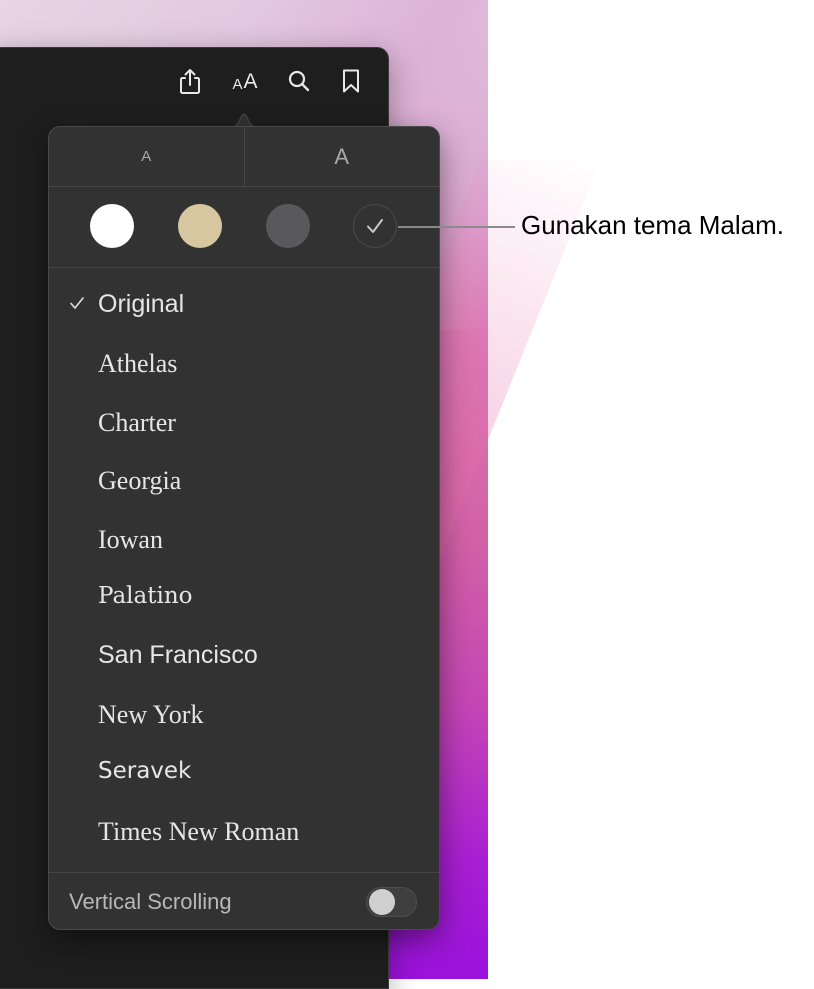  I want to click on font-item-original: Original, so click(244, 306).